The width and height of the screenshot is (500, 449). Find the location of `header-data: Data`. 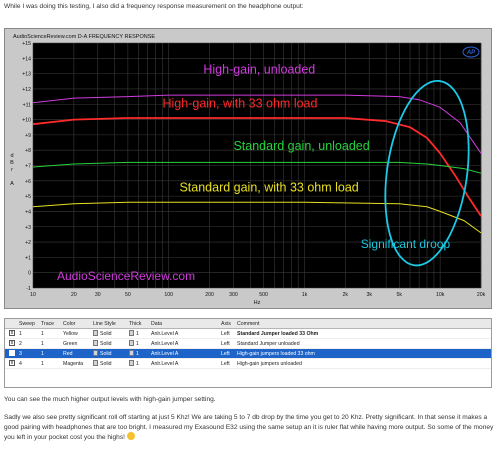

header-data: Data is located at coordinates (184, 324).